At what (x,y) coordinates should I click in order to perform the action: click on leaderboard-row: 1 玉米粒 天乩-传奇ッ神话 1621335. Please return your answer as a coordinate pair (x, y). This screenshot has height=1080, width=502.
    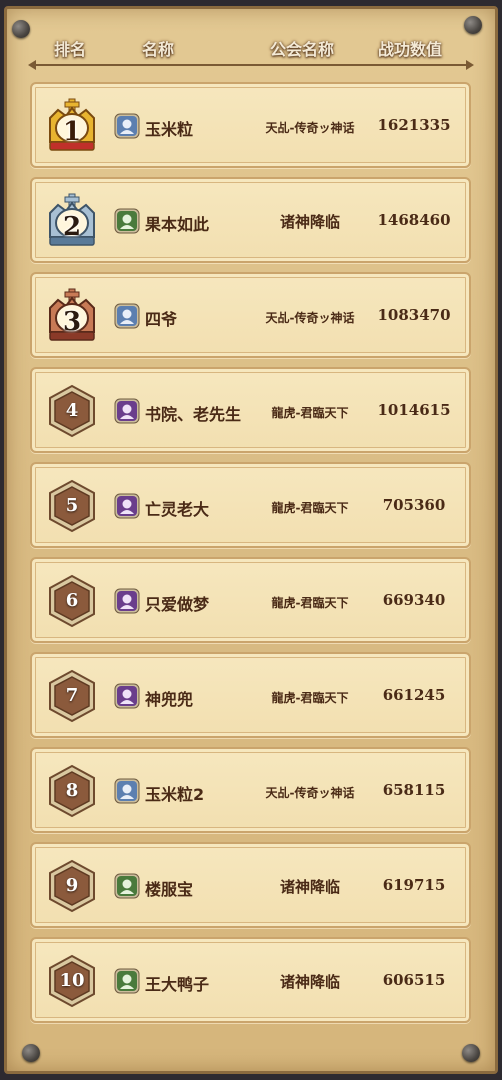
    Looking at the image, I should click on (250, 125).